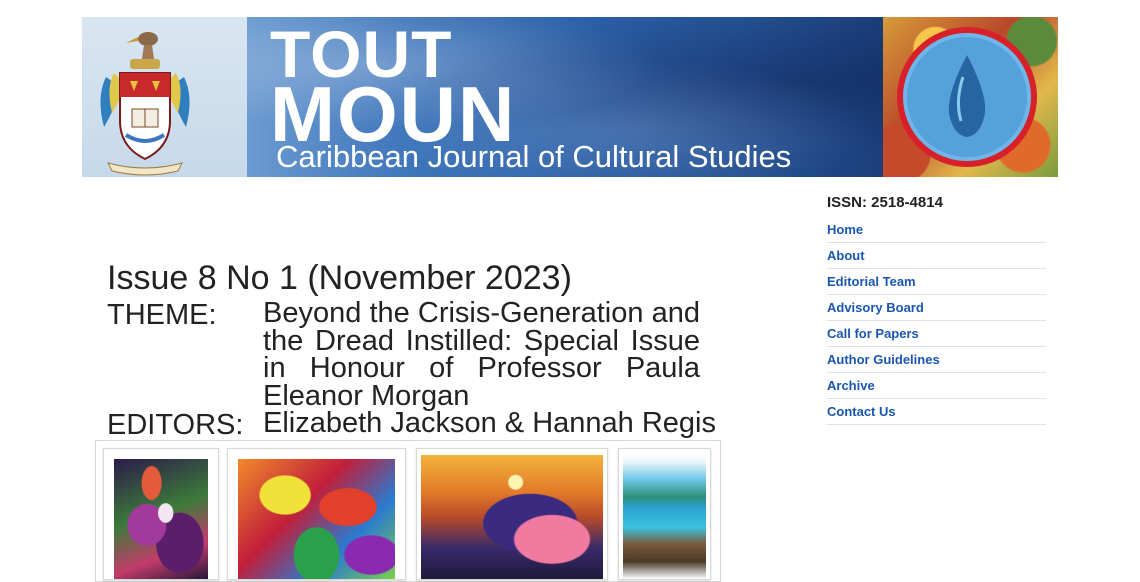 This screenshot has height=582, width=1140. What do you see at coordinates (967, 97) in the screenshot?
I see `water-drop-emblem-icon` at bounding box center [967, 97].